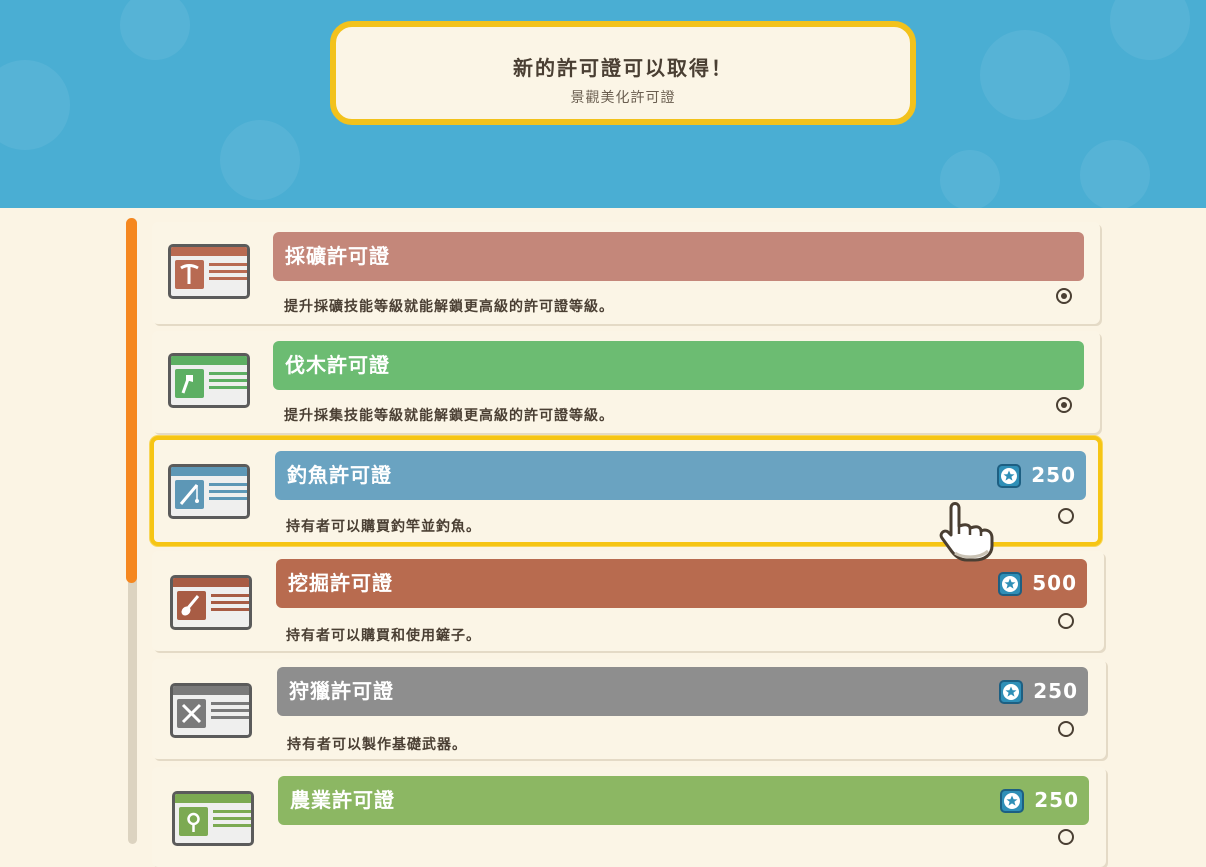 The width and height of the screenshot is (1206, 867). I want to click on fishing-rod-icon, so click(189, 494).